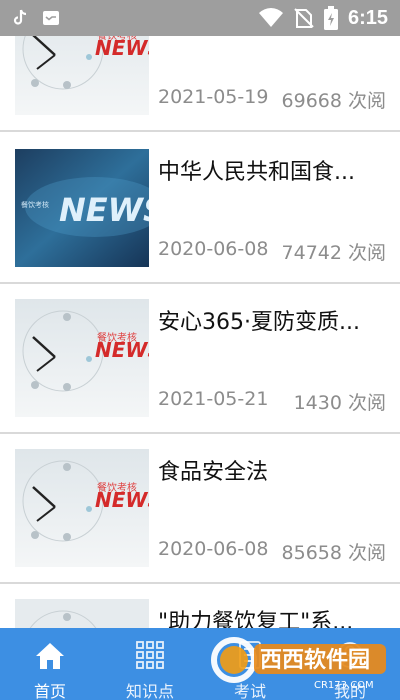  I want to click on battery-icon, so click(330, 18).